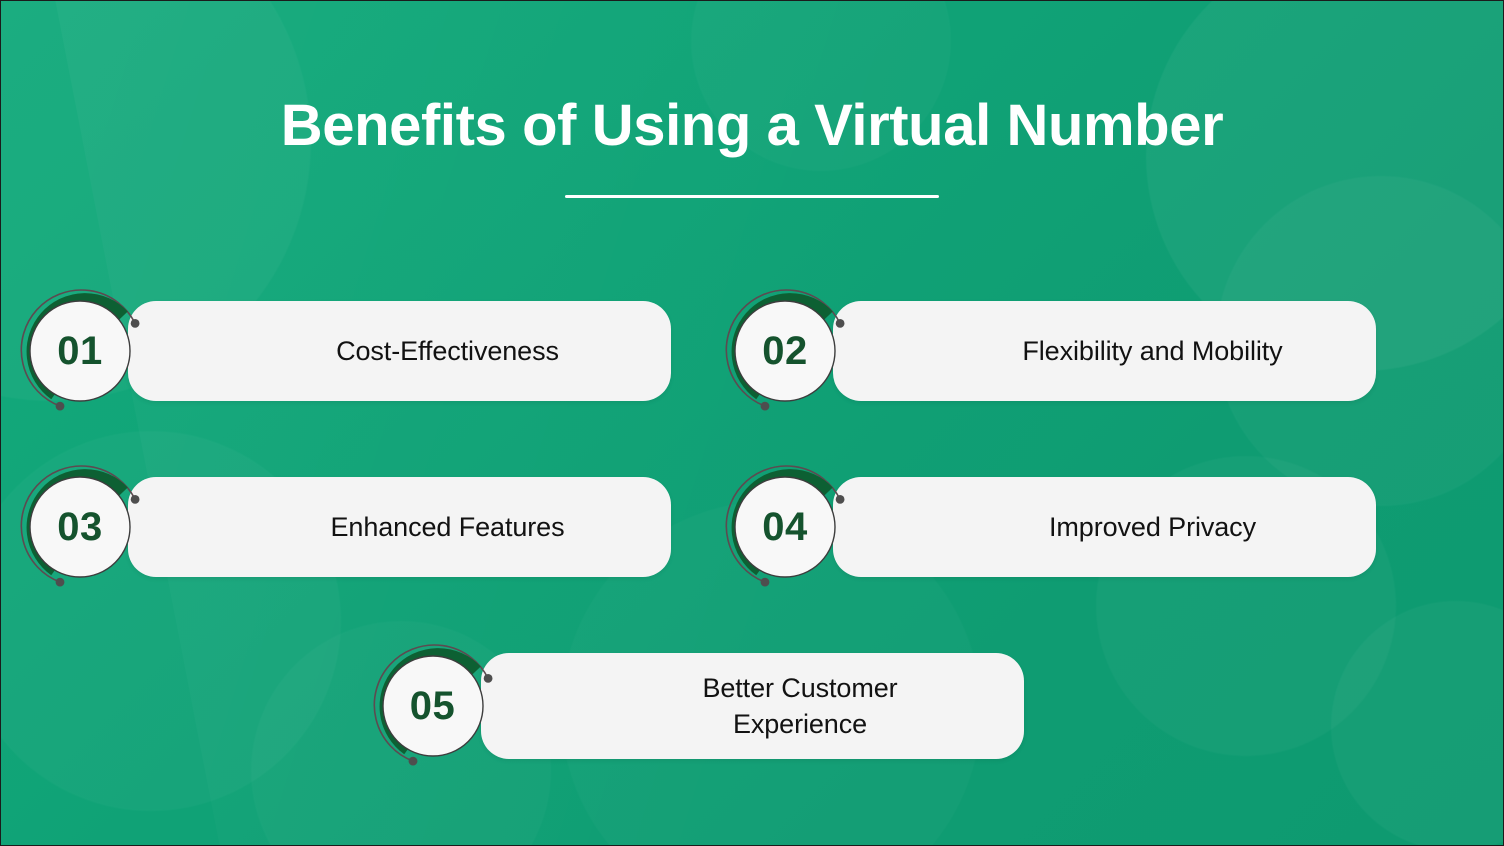 Image resolution: width=1504 pixels, height=846 pixels. What do you see at coordinates (447, 527) in the screenshot?
I see `benefit-label: Enhanced Features` at bounding box center [447, 527].